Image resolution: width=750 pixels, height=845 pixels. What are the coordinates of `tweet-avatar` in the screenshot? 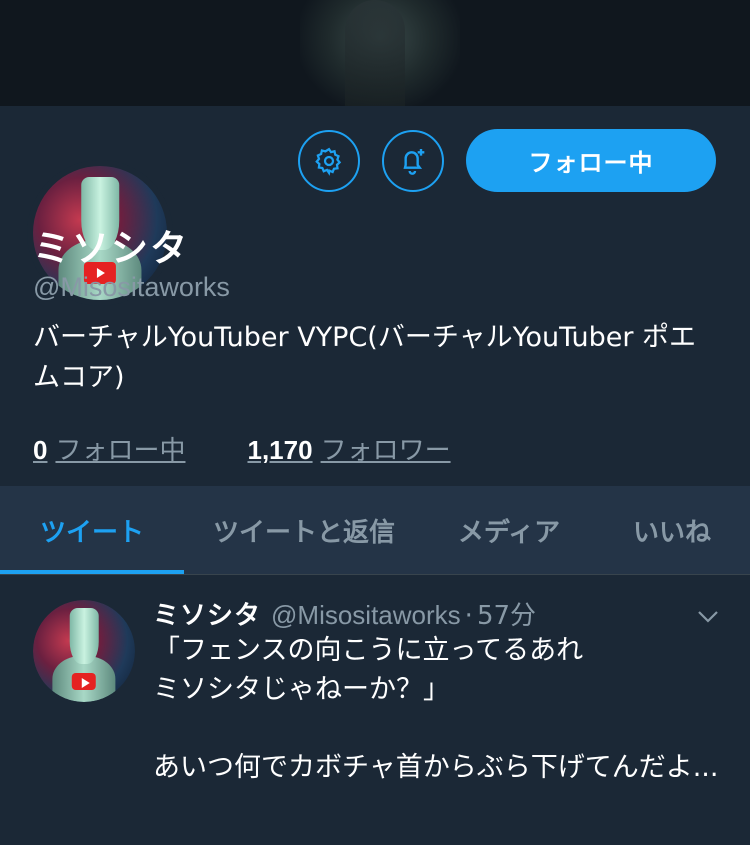 It's located at (84, 651).